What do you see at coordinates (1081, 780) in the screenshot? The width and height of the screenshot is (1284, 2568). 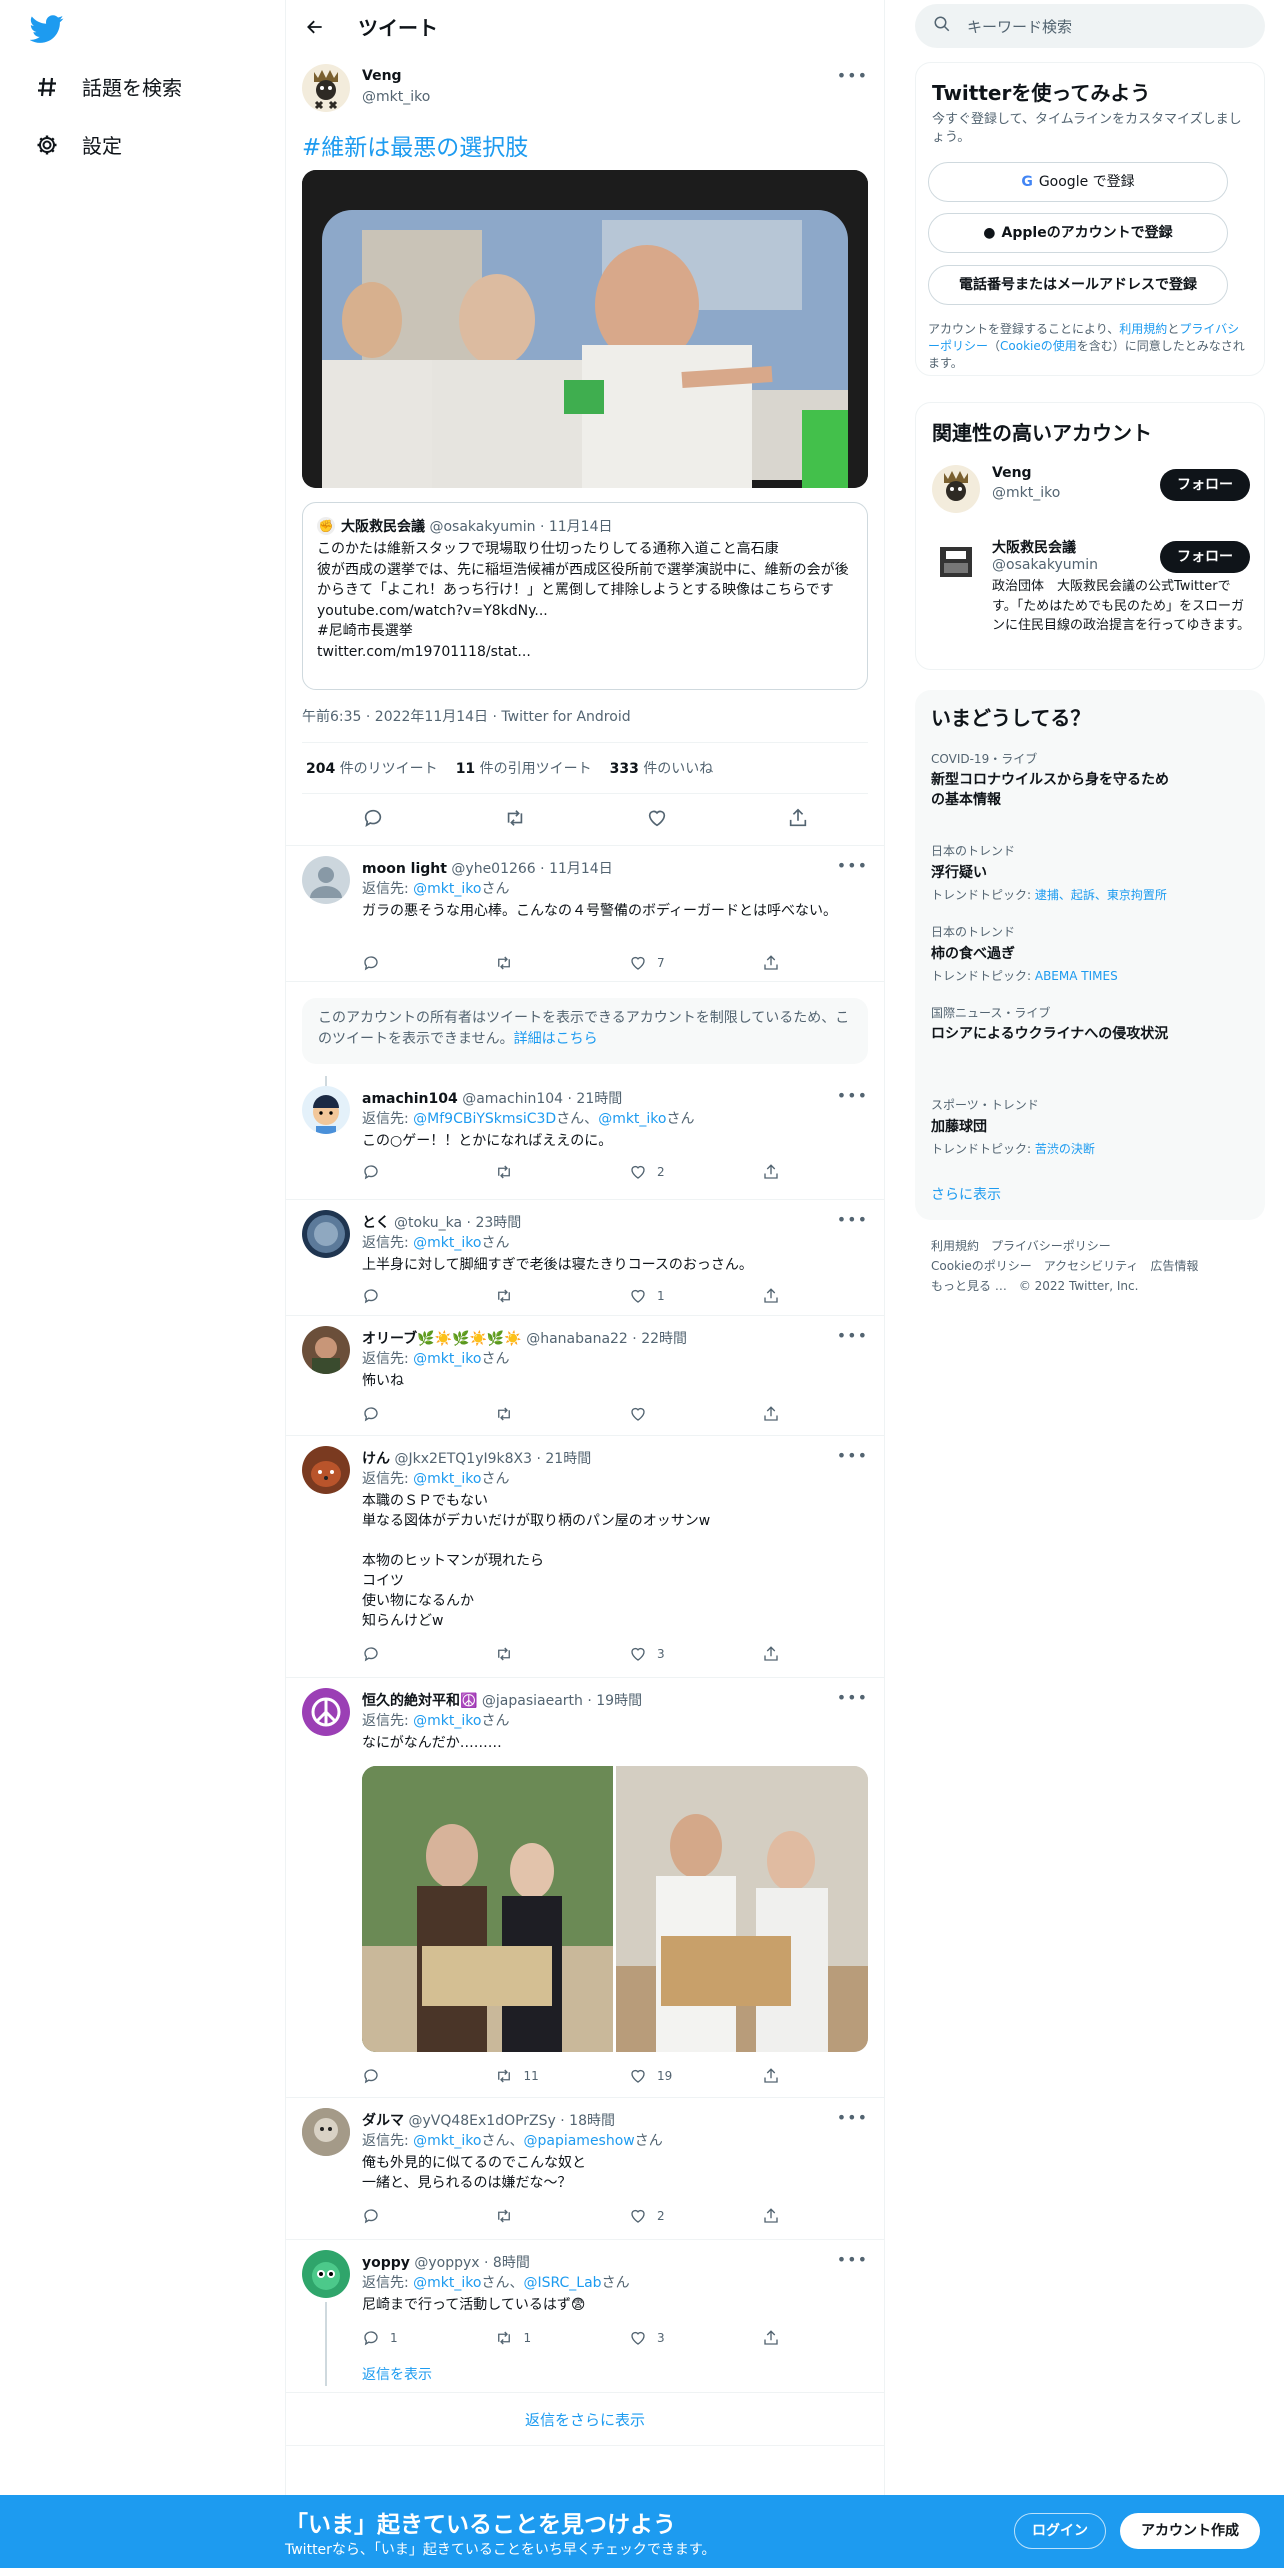 I see `trend-item: COVID-19・ライブ 新型コロナウイルスから身を守るための基本情報` at bounding box center [1081, 780].